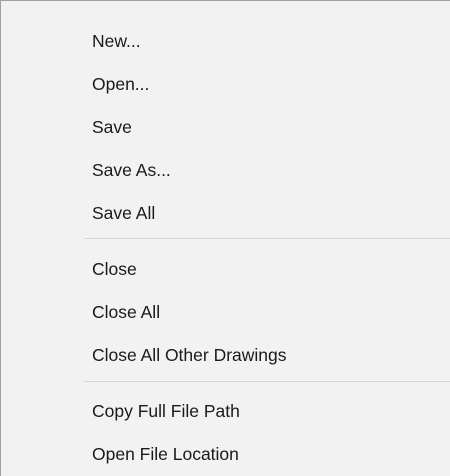 The width and height of the screenshot is (450, 476). I want to click on menu-item-save-all: Save All, so click(225, 213).